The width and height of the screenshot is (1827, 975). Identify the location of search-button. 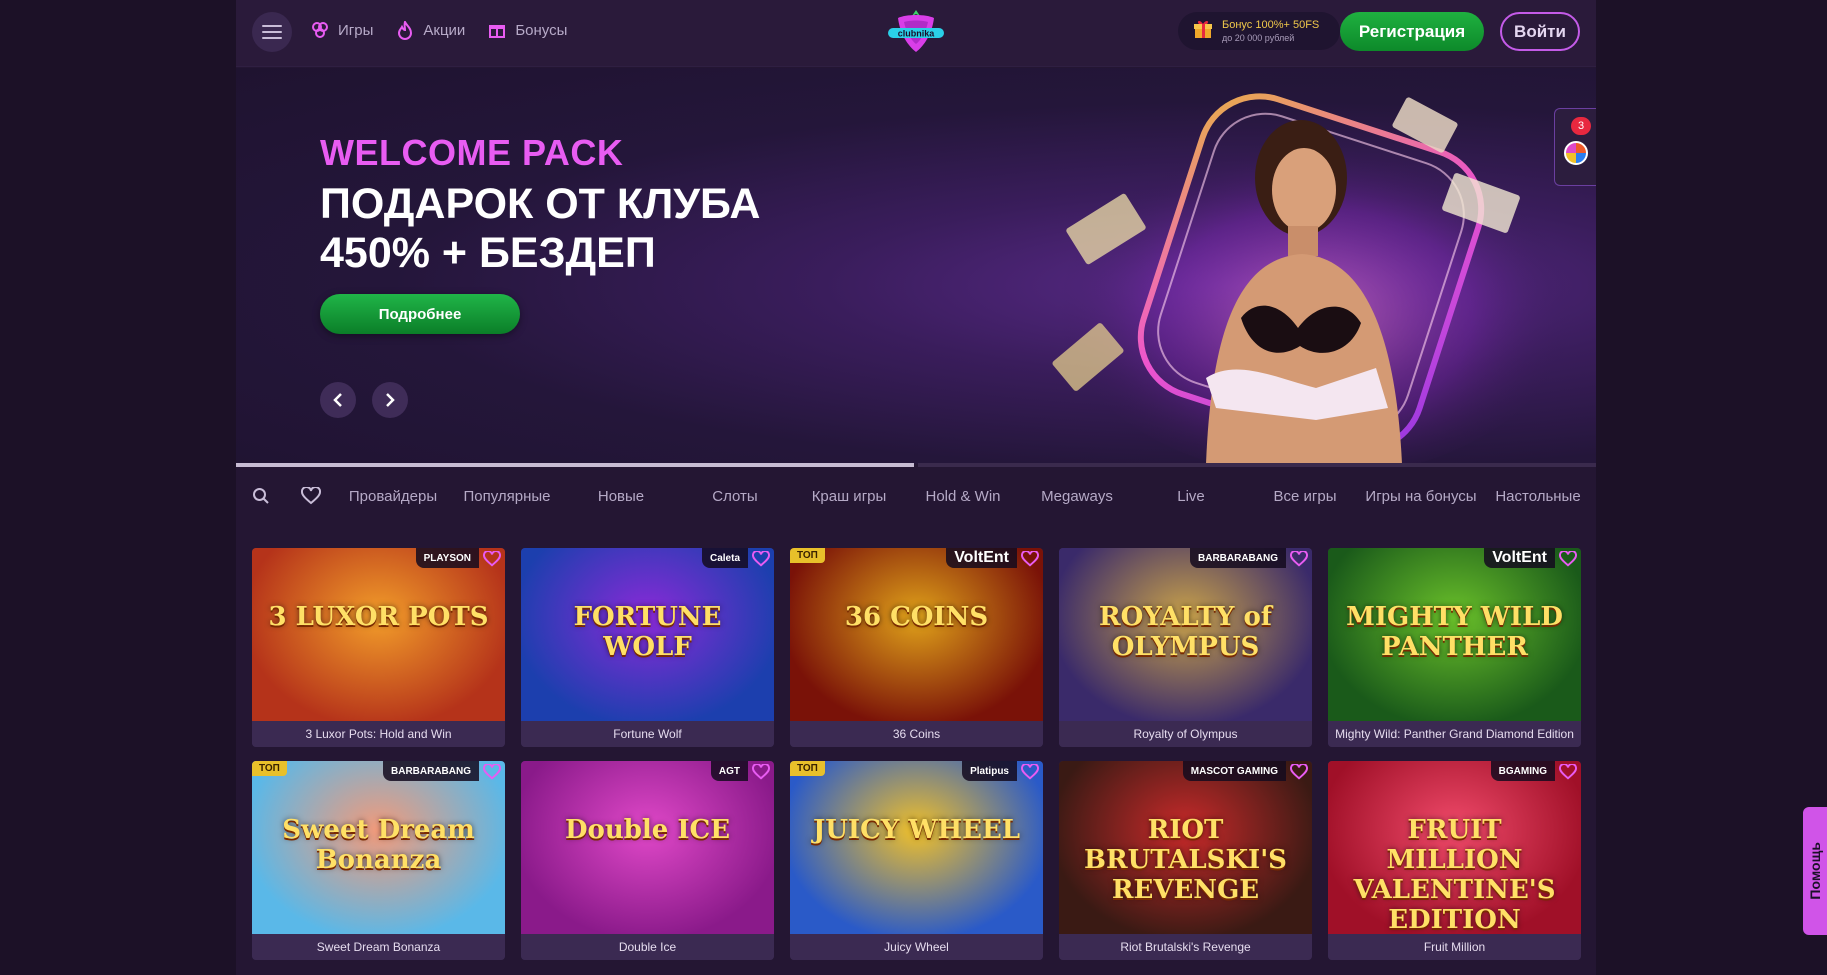
(261, 496).